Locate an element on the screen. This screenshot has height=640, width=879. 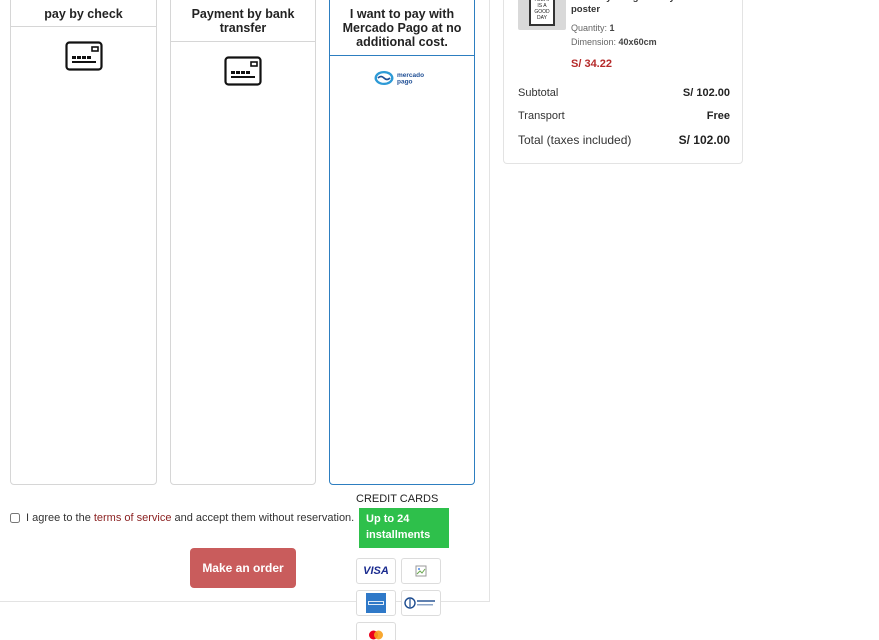
payment-option-bank-transfer: Payment by bank transfer is located at coordinates (243, 242).